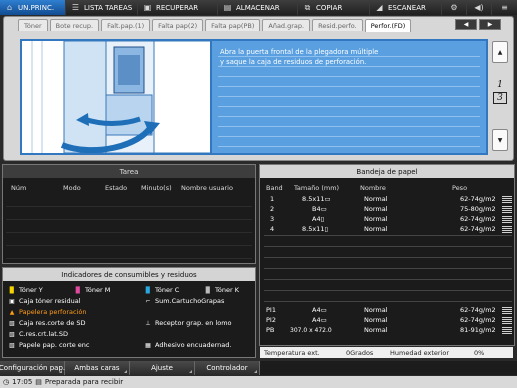 Image resolution: width=517 pixels, height=388 pixels. I want to click on tab-add-staples: Añad.grap., so click(286, 25).